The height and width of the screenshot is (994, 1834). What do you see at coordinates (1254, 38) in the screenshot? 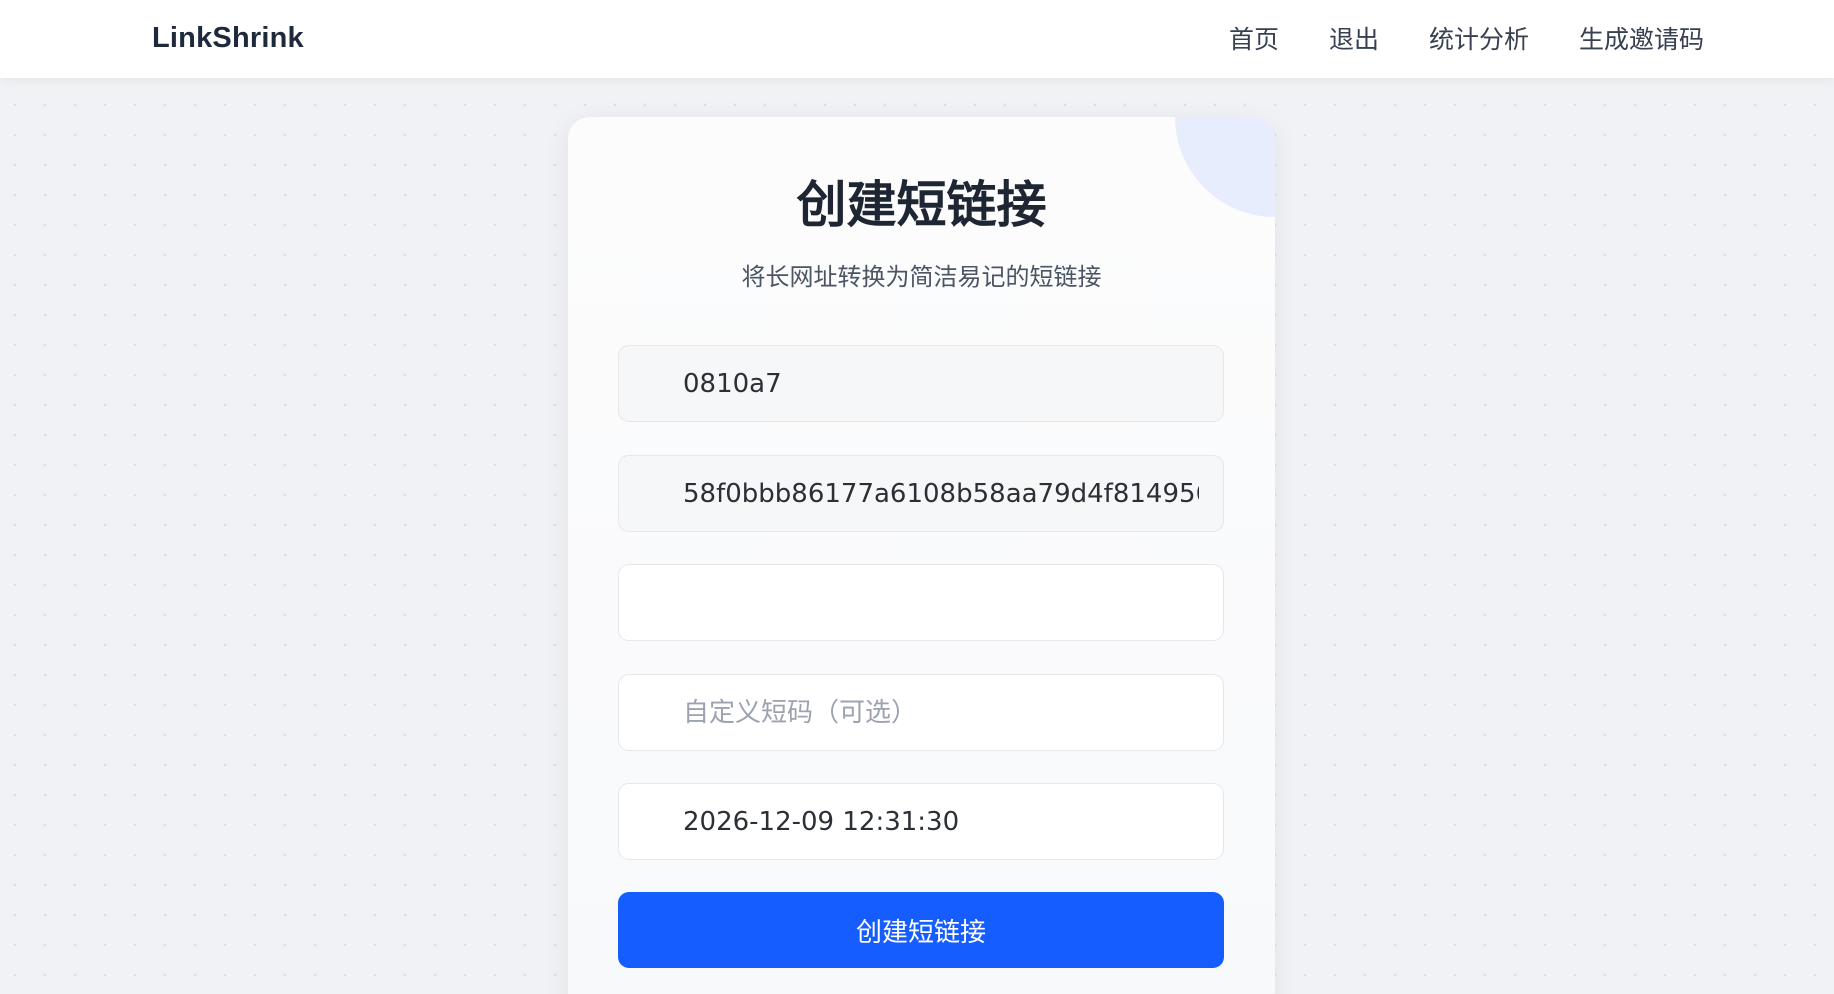
I see `nav-home: 首页` at bounding box center [1254, 38].